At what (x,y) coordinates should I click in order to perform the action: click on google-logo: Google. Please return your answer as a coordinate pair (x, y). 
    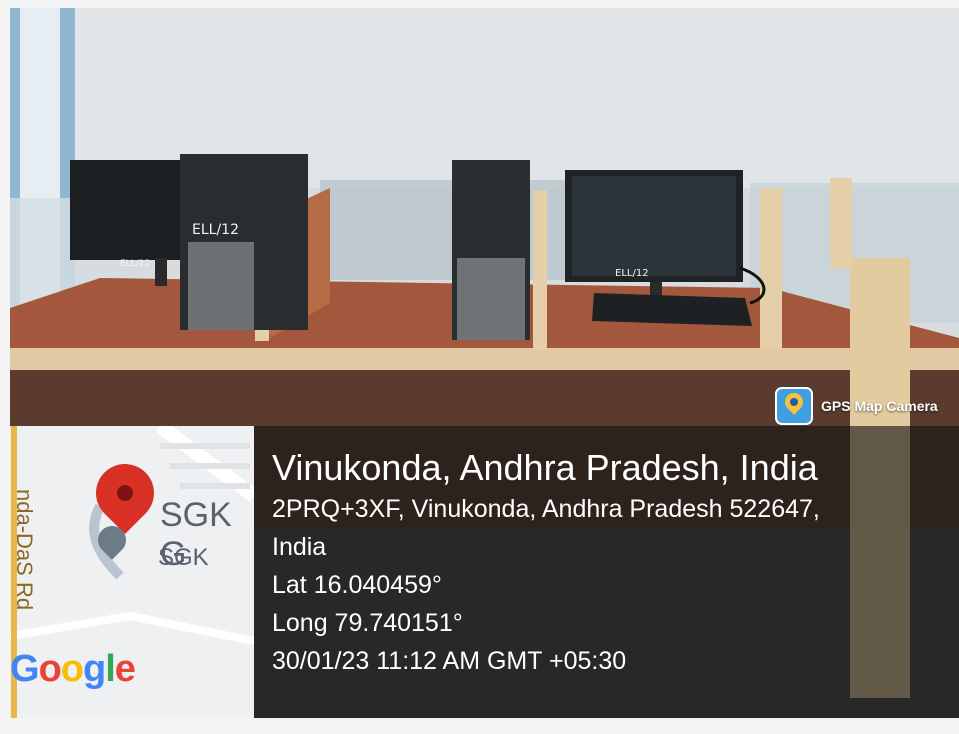
    Looking at the image, I should click on (73, 669).